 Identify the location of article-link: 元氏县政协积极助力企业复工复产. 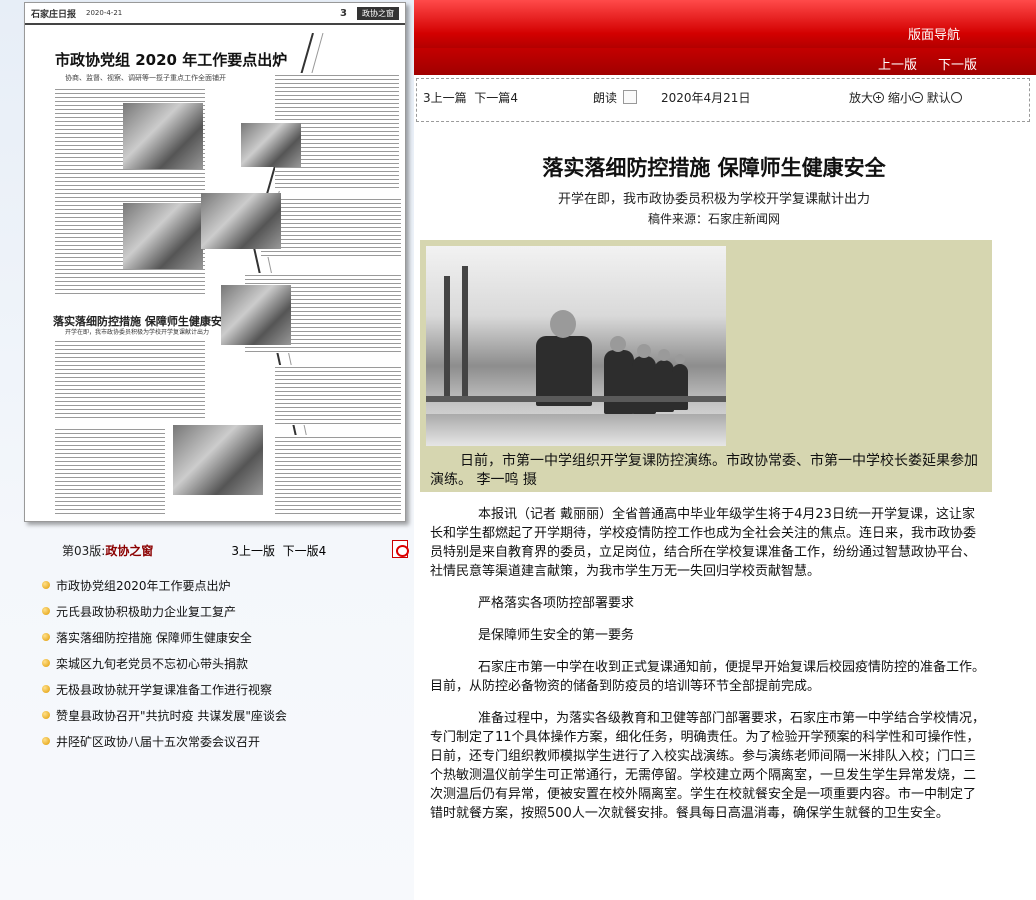
(146, 611).